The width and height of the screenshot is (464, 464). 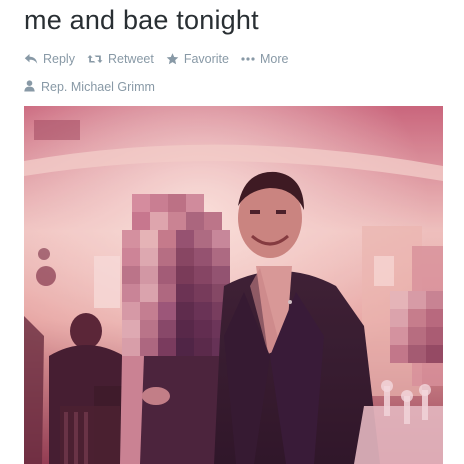 I want to click on more-button: More, so click(x=264, y=59).